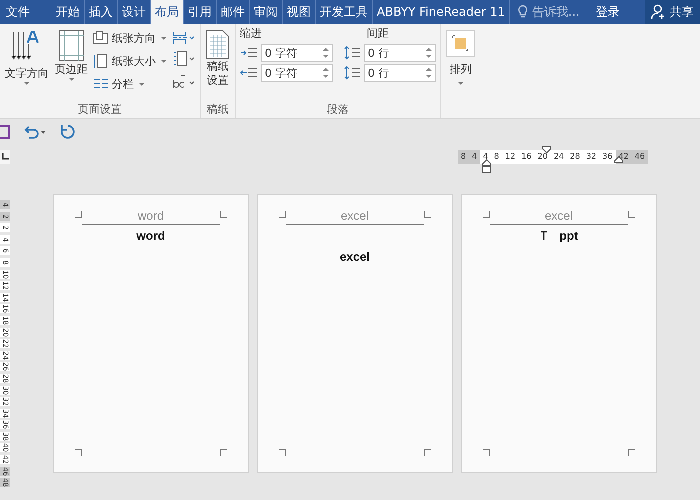  Describe the element at coordinates (184, 38) in the screenshot. I see `breaks-icon` at that location.